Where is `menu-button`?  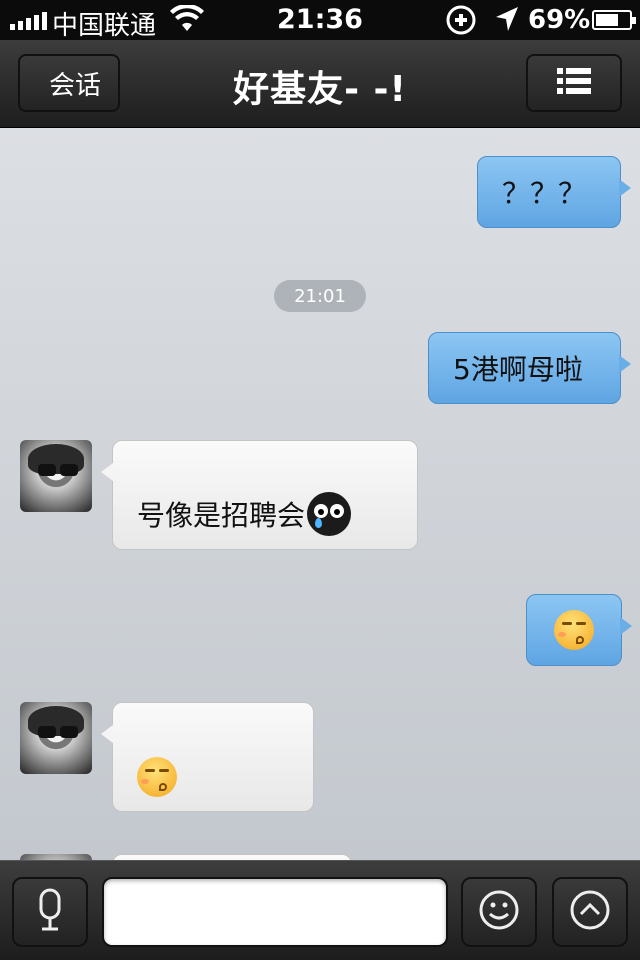 menu-button is located at coordinates (574, 83).